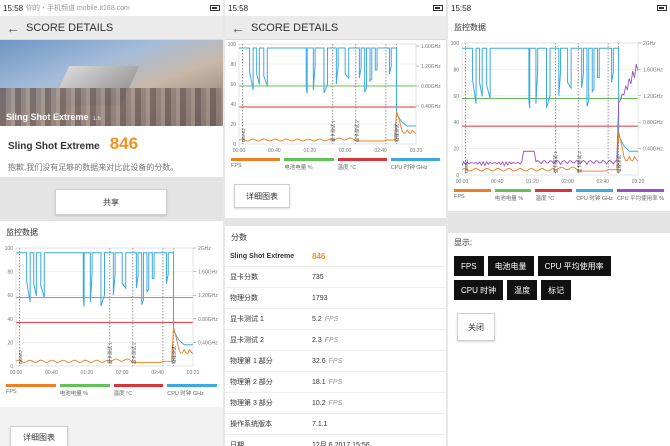 The width and height of the screenshot is (670, 446). I want to click on display-chip: CPU 时钟, so click(479, 290).